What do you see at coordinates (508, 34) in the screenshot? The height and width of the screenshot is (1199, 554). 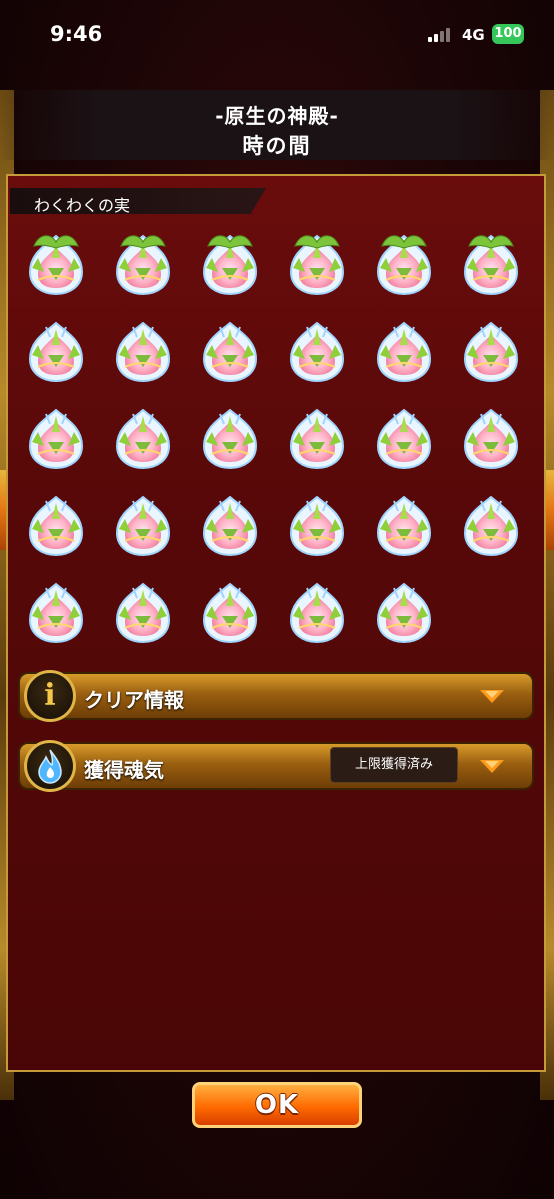 I see `battery-icon: 100` at bounding box center [508, 34].